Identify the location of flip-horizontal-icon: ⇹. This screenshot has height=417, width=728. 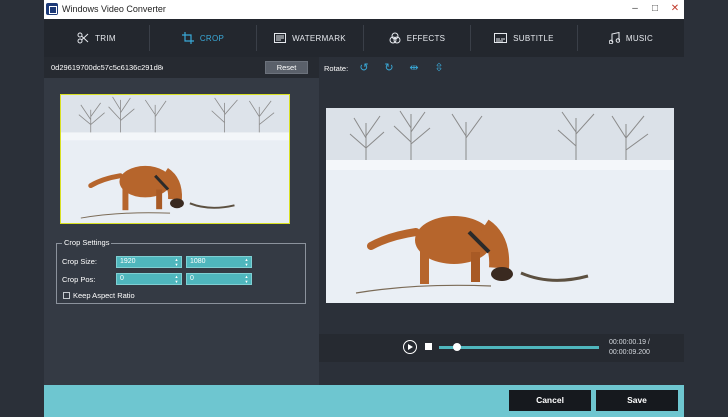
(414, 68).